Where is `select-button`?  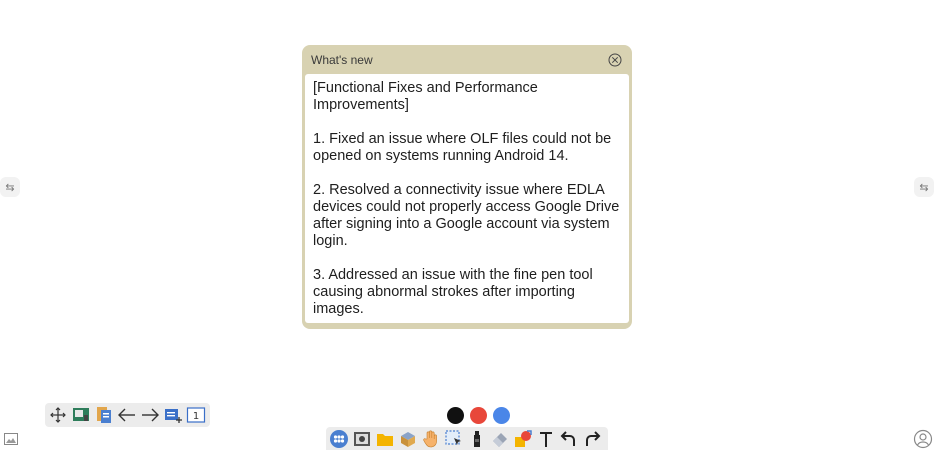
select-button is located at coordinates (454, 439).